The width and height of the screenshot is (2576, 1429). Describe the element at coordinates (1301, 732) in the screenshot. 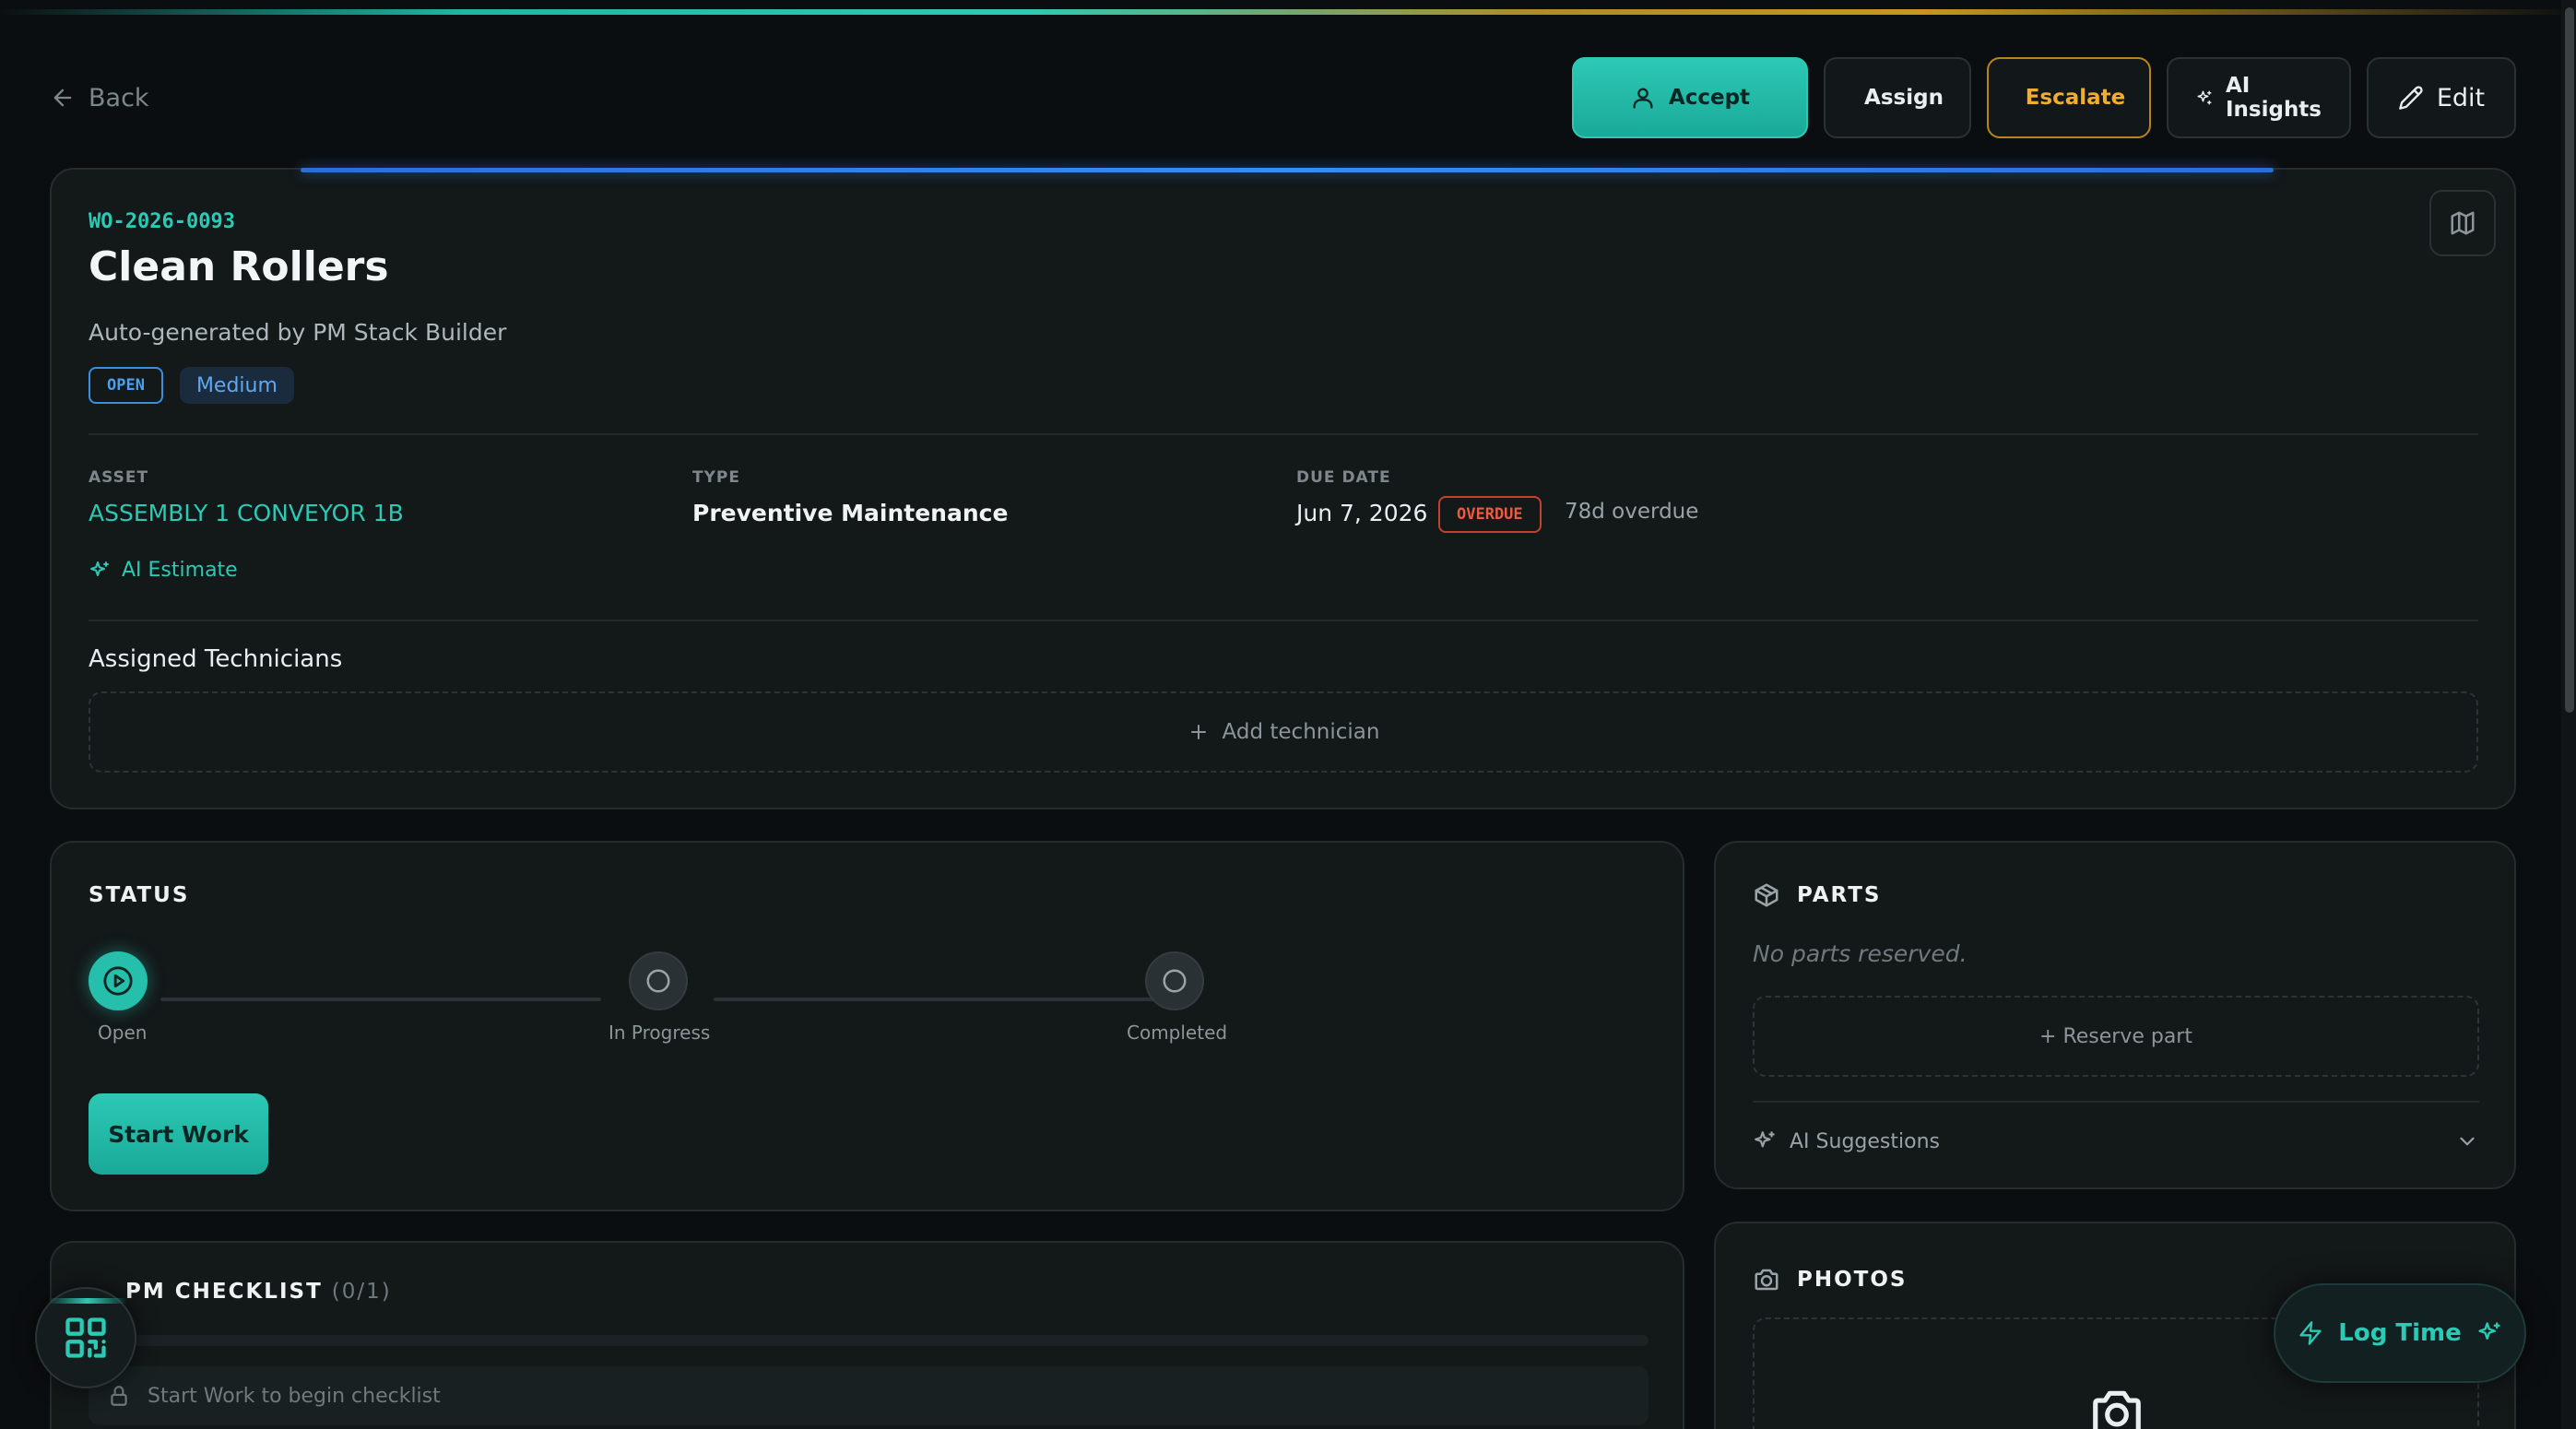

I see `add-technician-label: Add technician` at that location.